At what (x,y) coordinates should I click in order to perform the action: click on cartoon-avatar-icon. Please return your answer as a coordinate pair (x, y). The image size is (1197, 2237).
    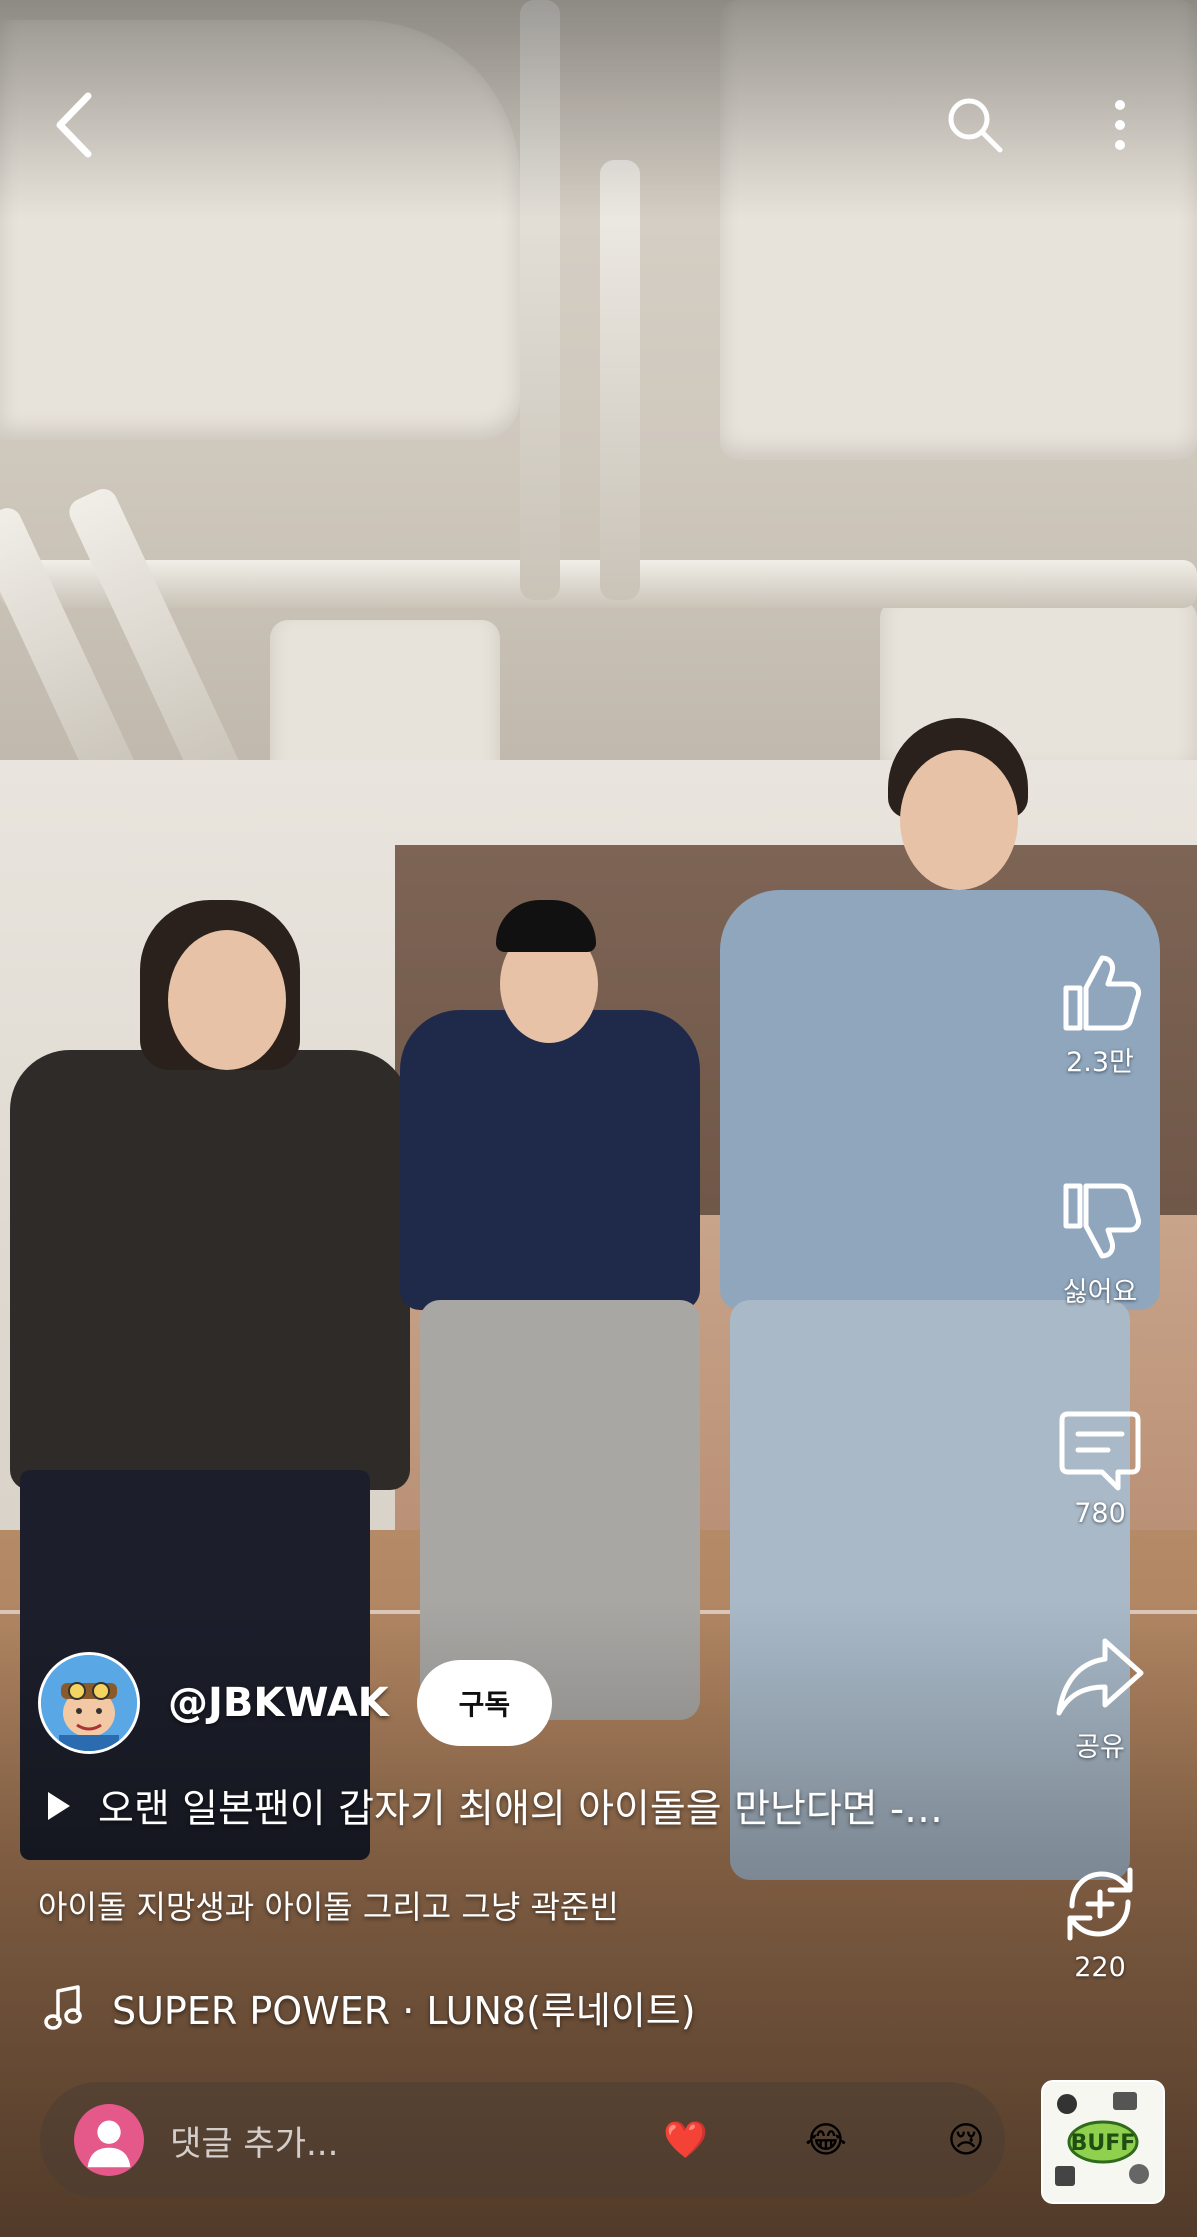
    Looking at the image, I should click on (89, 1703).